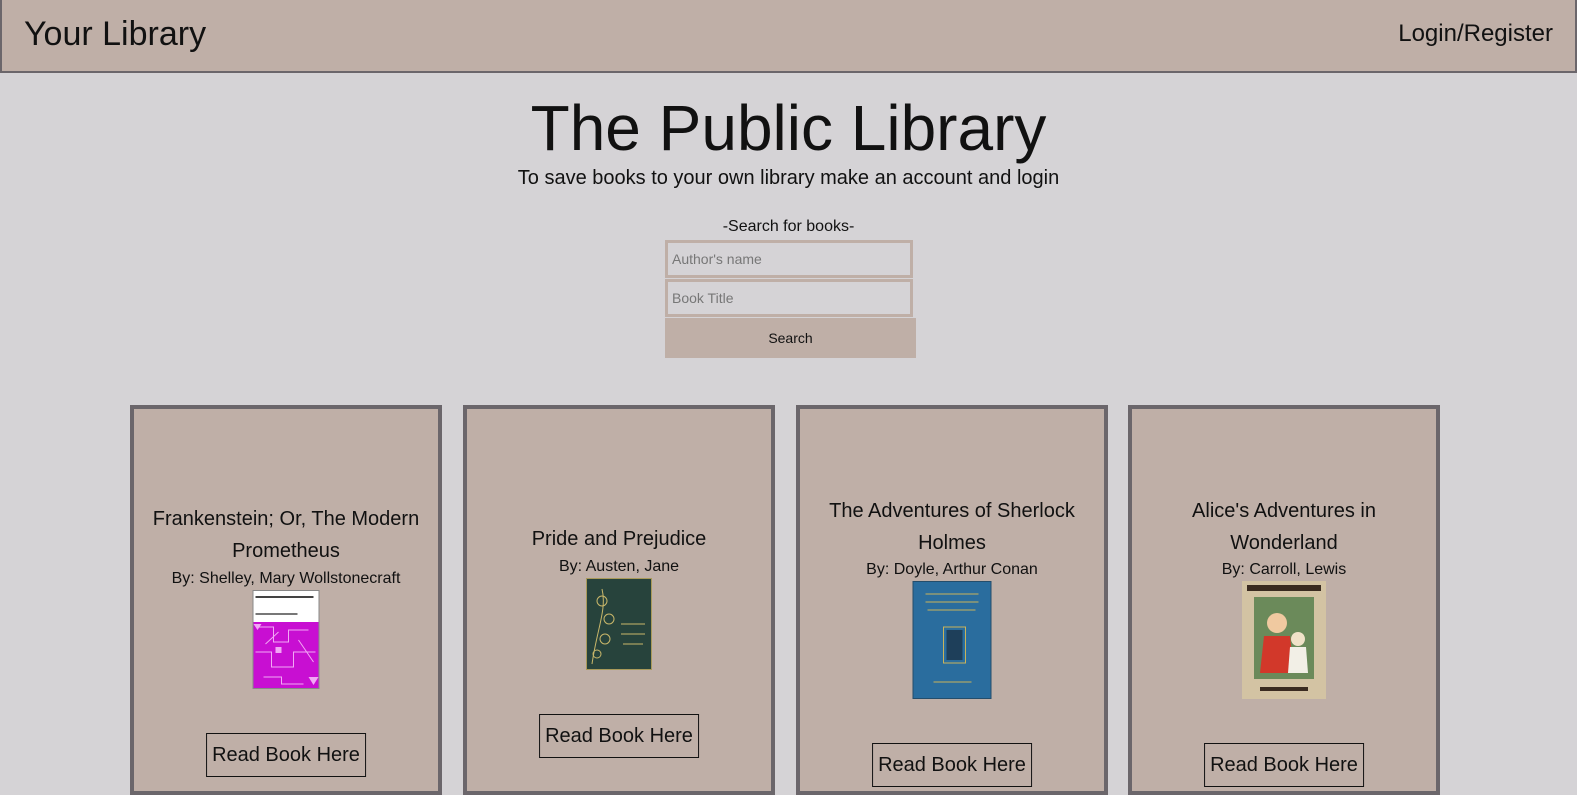 The image size is (1577, 795). Describe the element at coordinates (952, 527) in the screenshot. I see `book-title: The Adventures of Sherlock Holmes` at that location.